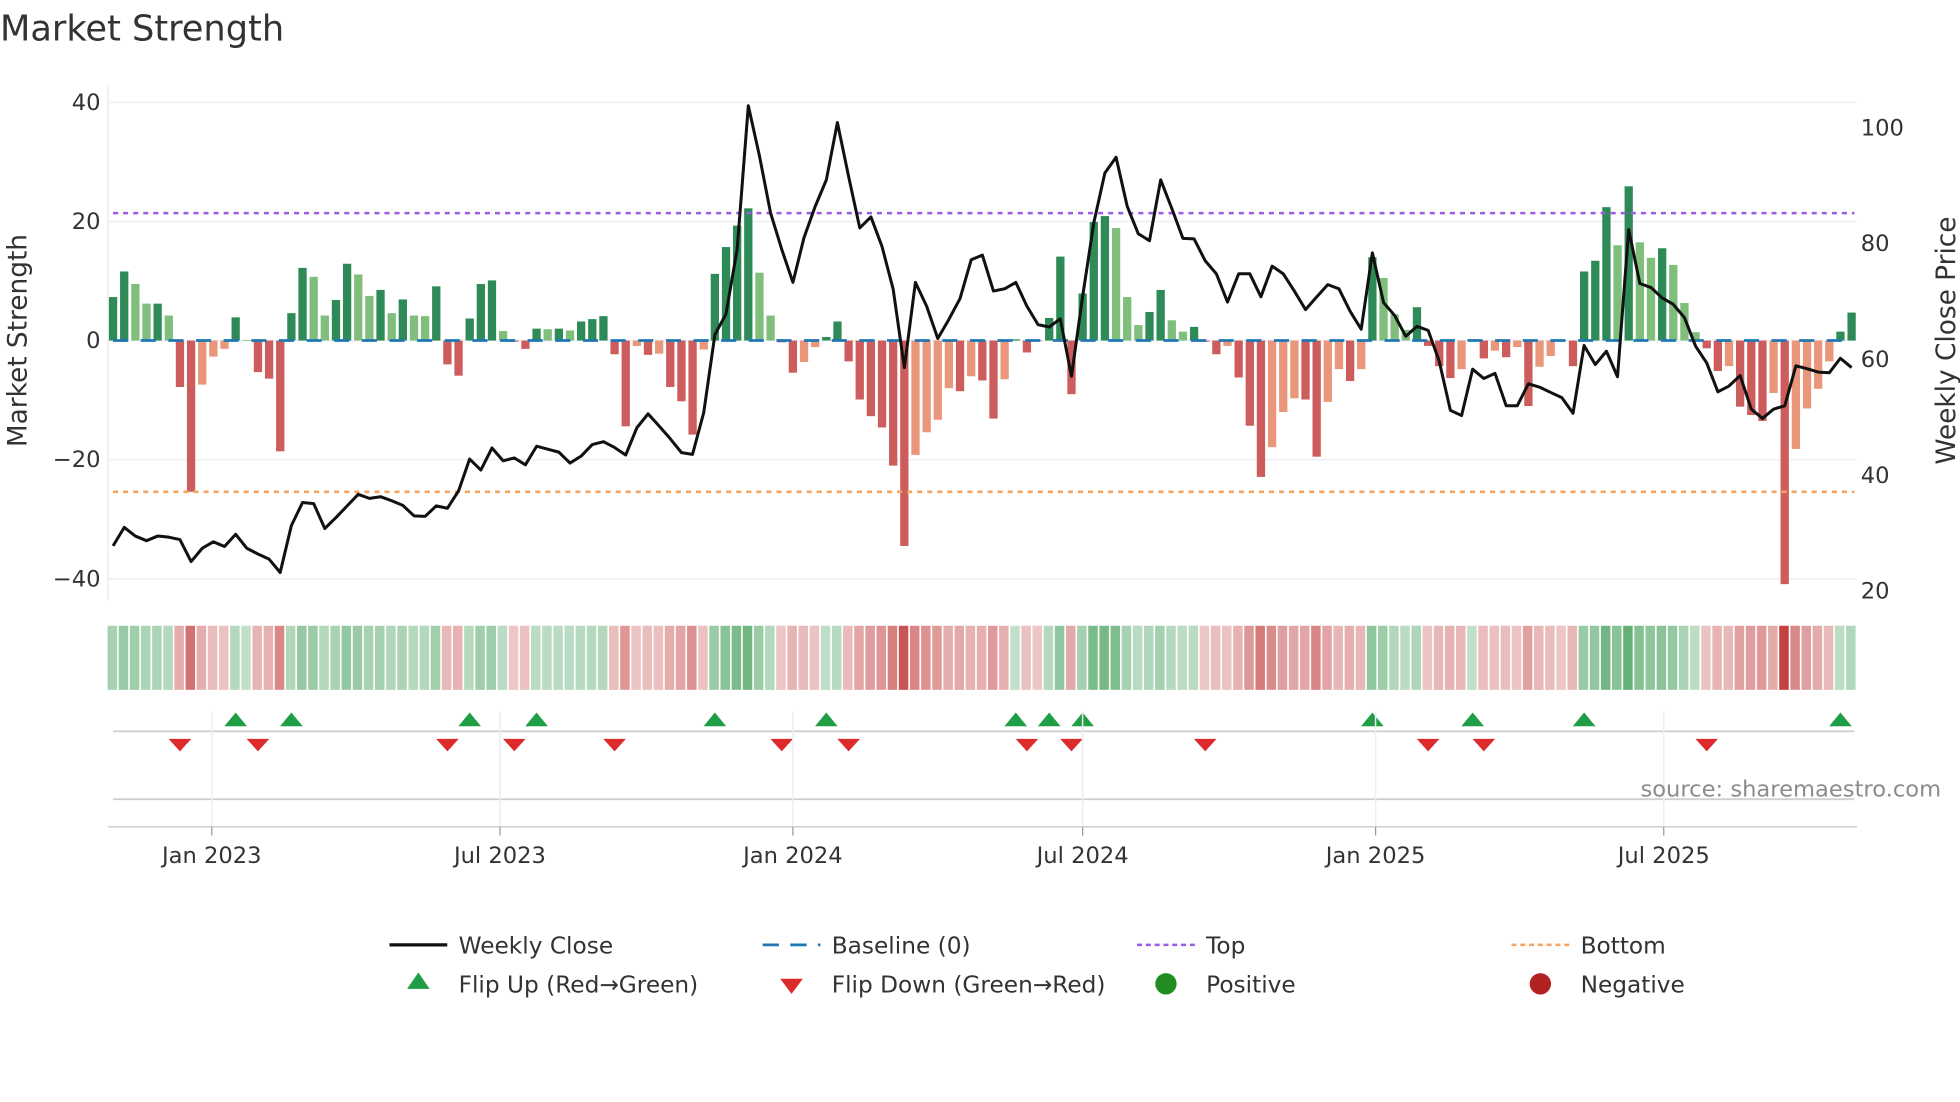 This screenshot has height=1102, width=1960. I want to click on x-tick-label: Jan 2024, so click(792, 856).